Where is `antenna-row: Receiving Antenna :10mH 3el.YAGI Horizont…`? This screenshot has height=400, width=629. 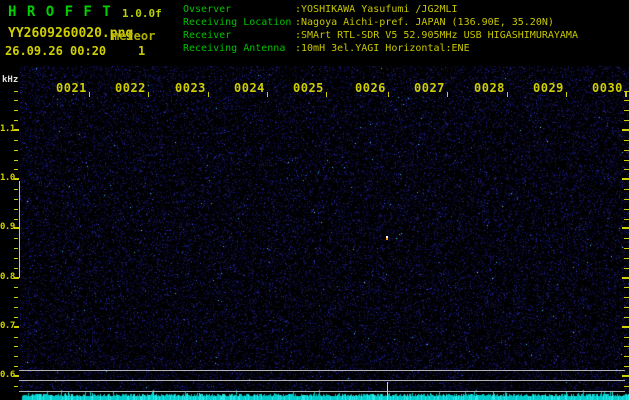
antenna-row: Receiving Antenna :10mH 3el.YAGI Horizont… is located at coordinates (380, 48).